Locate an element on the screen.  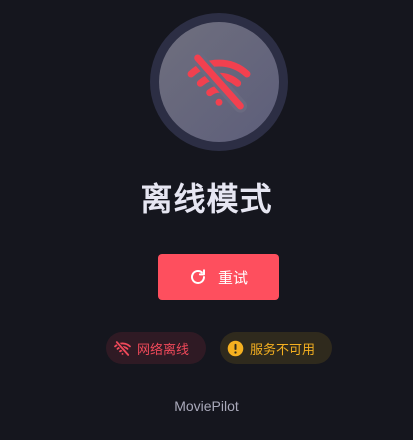
service-status-chip: 服务不可用 is located at coordinates (276, 348).